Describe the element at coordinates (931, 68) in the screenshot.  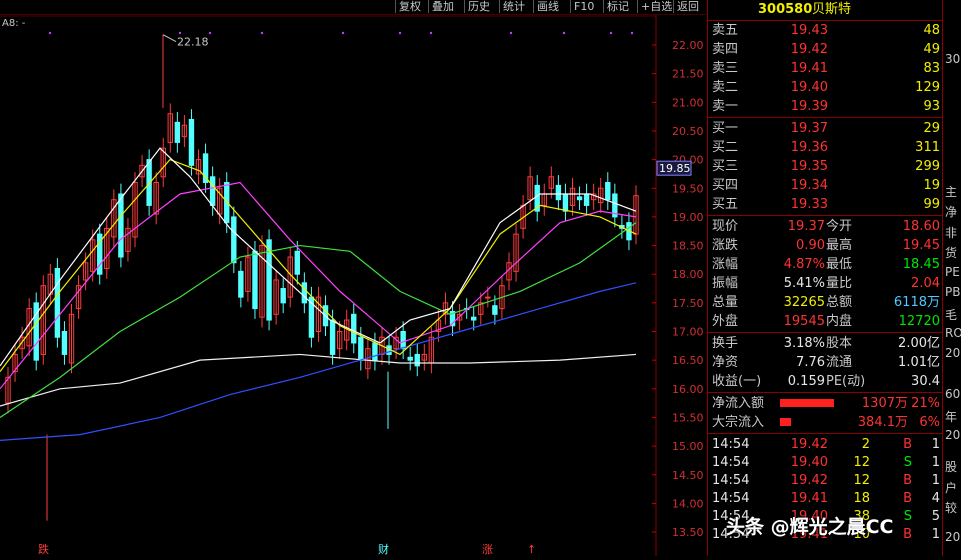
I see `ask-volume: 83` at that location.